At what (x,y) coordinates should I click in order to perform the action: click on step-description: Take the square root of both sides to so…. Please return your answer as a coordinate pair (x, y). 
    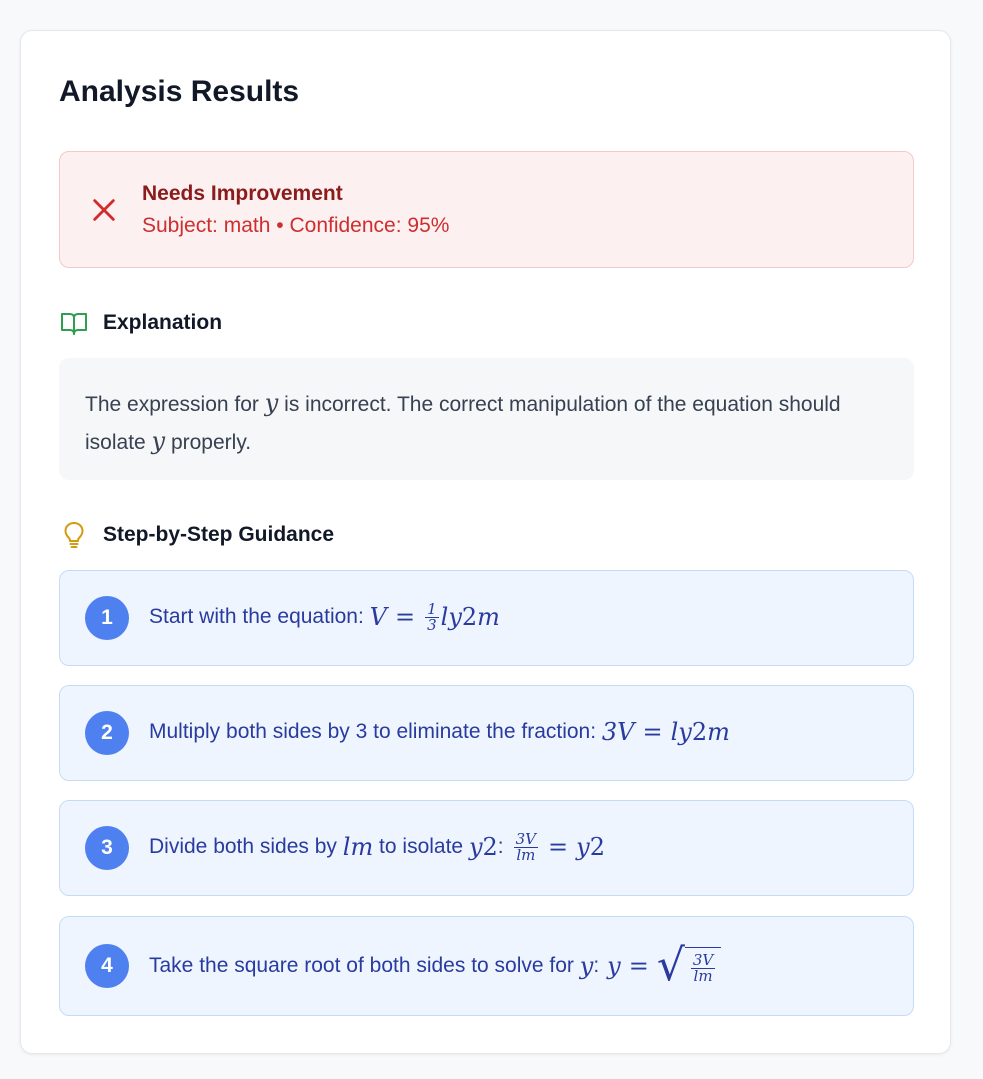
    Looking at the image, I should click on (364, 965).